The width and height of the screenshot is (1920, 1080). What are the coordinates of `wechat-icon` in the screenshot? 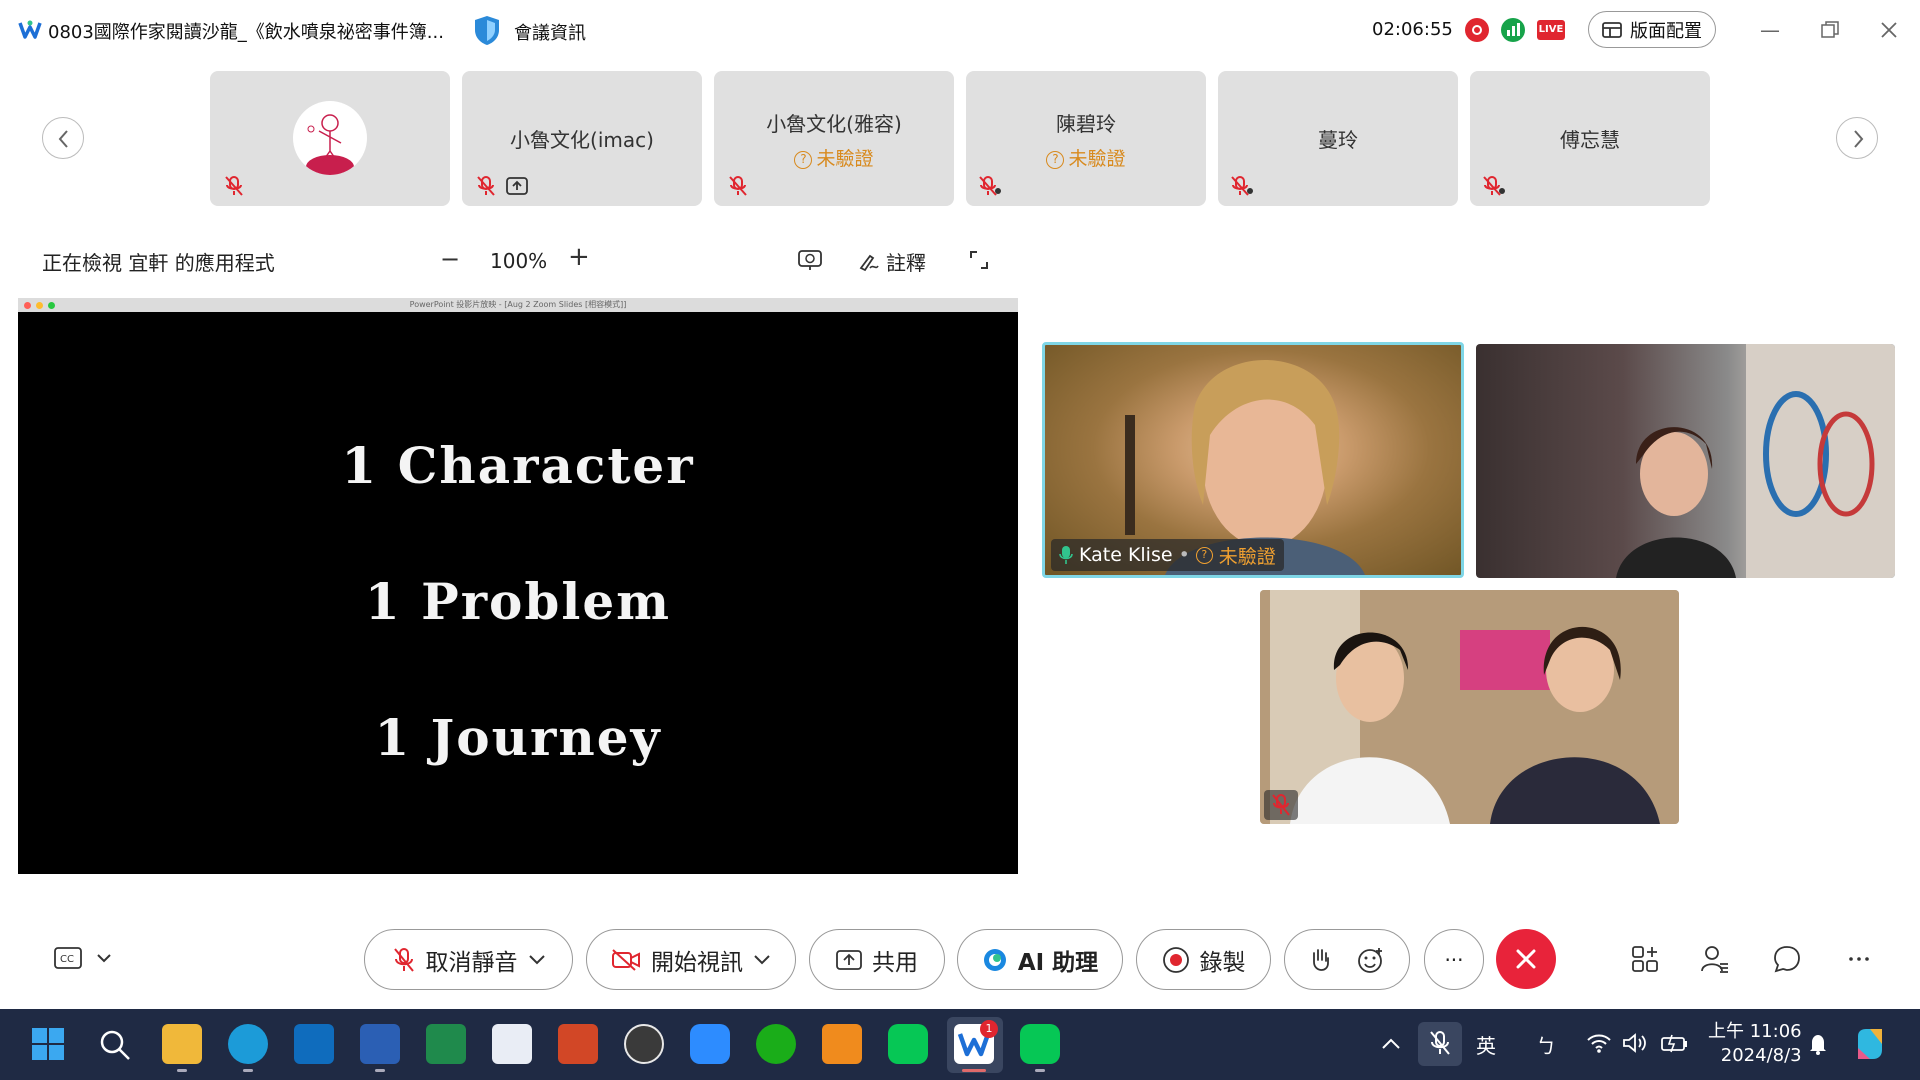 It's located at (776, 1044).